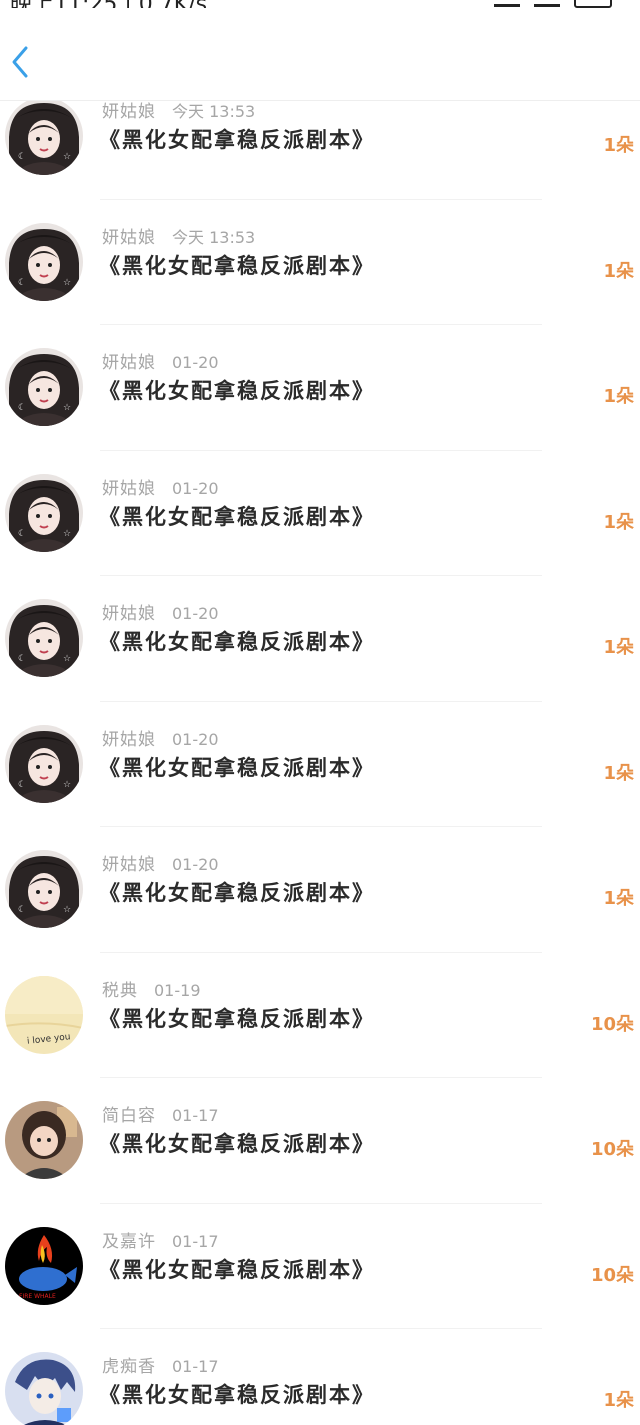 Image resolution: width=640 pixels, height=1425 pixels. I want to click on status-bar: 晚上11:25 | 0.7K/s, so click(320, 4).